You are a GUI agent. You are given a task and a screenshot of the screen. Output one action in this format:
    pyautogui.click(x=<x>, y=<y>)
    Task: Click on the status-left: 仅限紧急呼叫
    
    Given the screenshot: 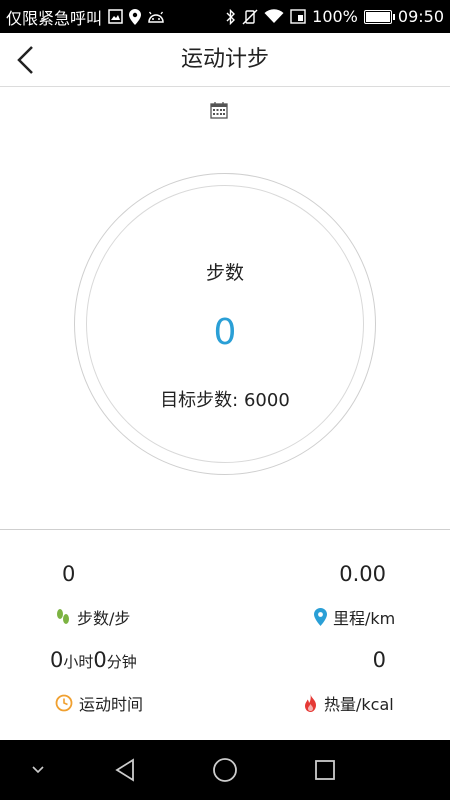 What is the action you would take?
    pyautogui.click(x=85, y=17)
    